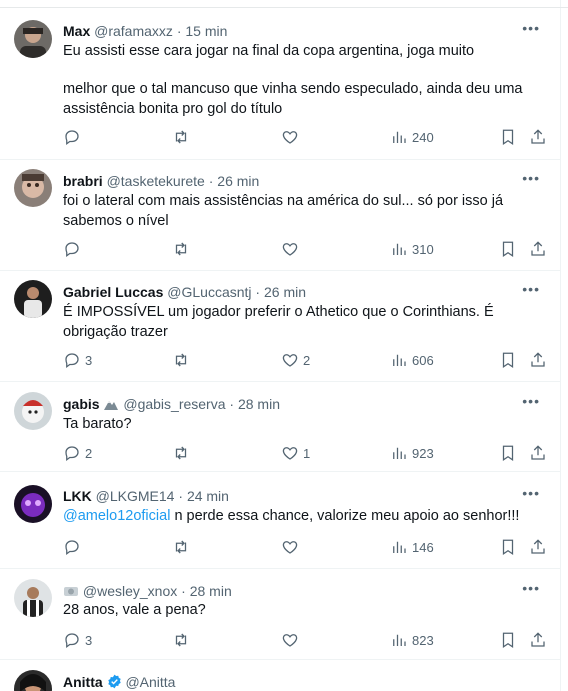  What do you see at coordinates (423, 453) in the screenshot?
I see `views-count: 923` at bounding box center [423, 453].